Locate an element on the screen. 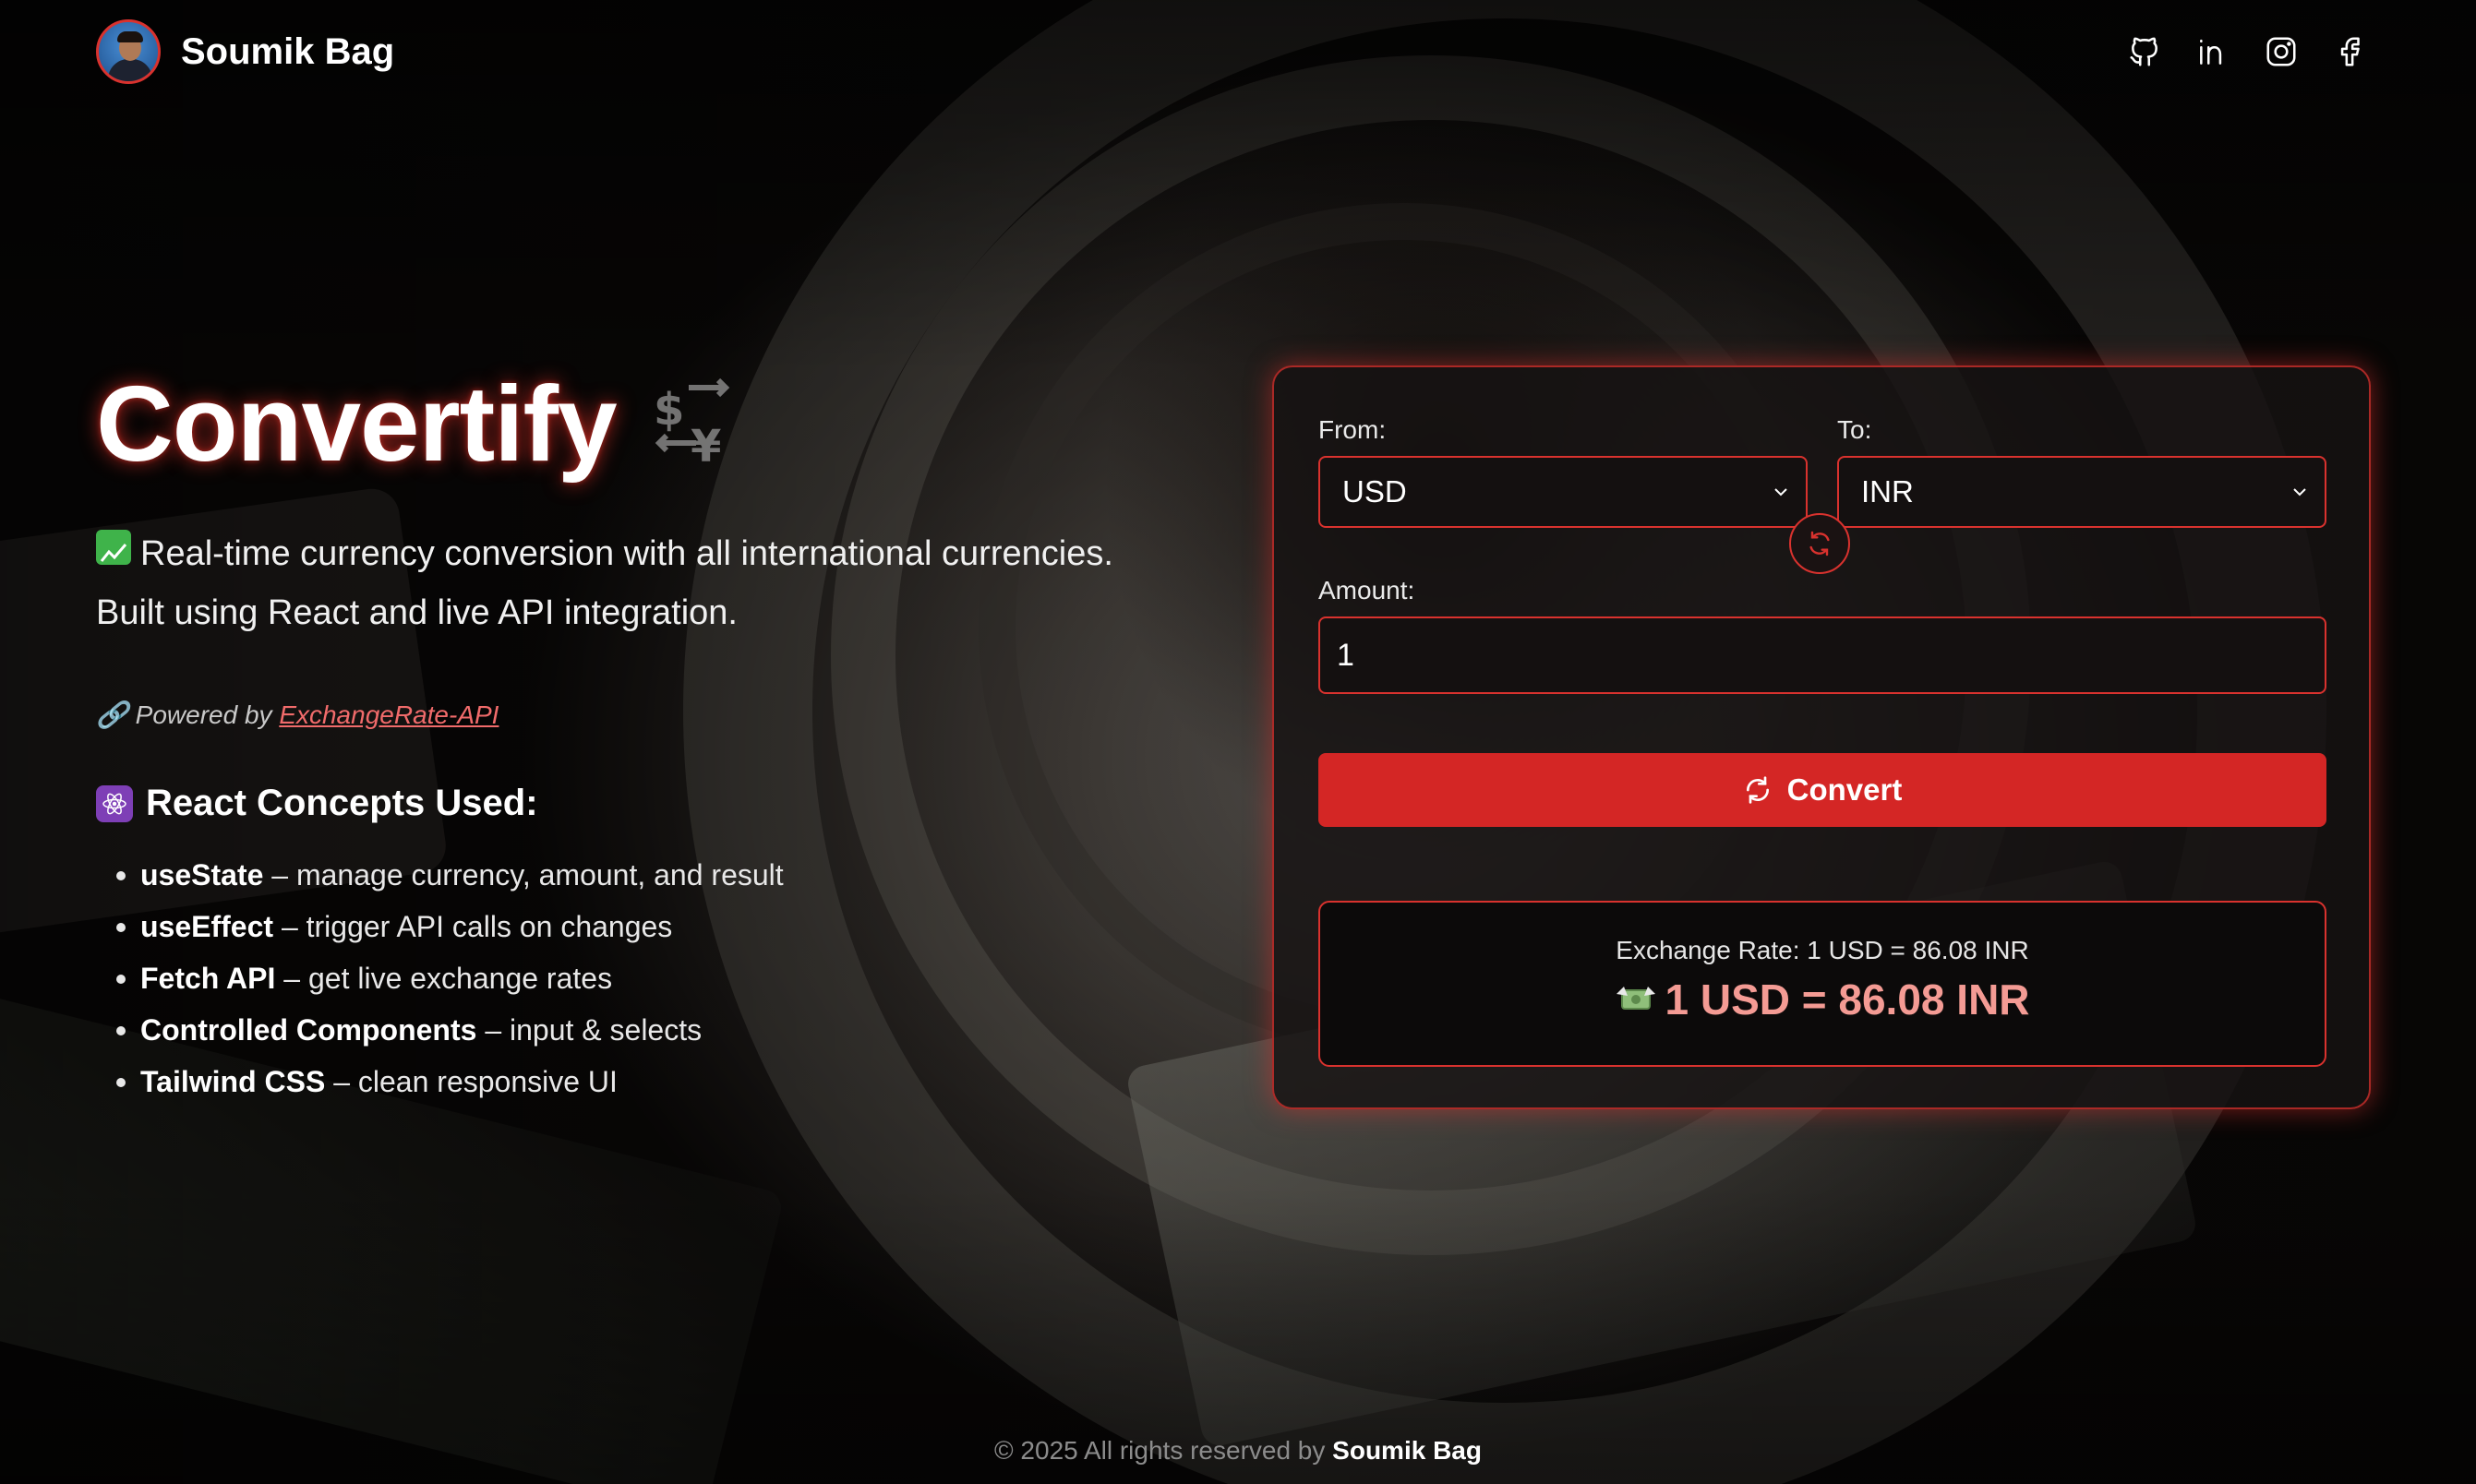  brand: Soumik Bag is located at coordinates (245, 51).